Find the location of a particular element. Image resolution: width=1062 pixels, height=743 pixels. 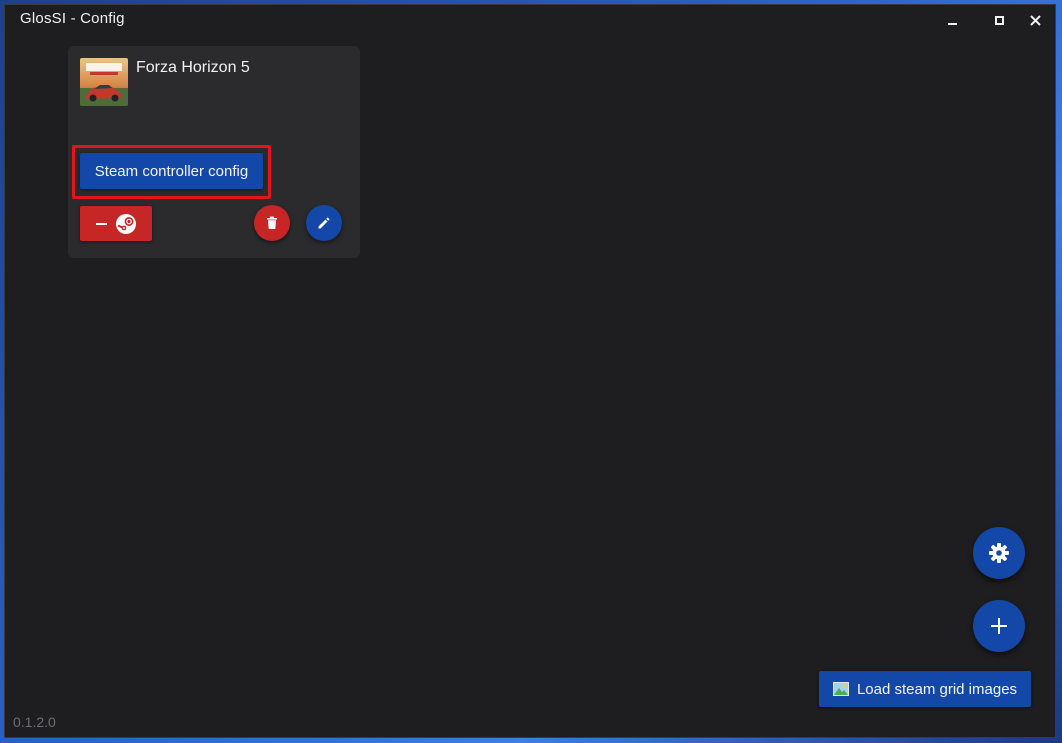

maximize-button is located at coordinates (999, 20).